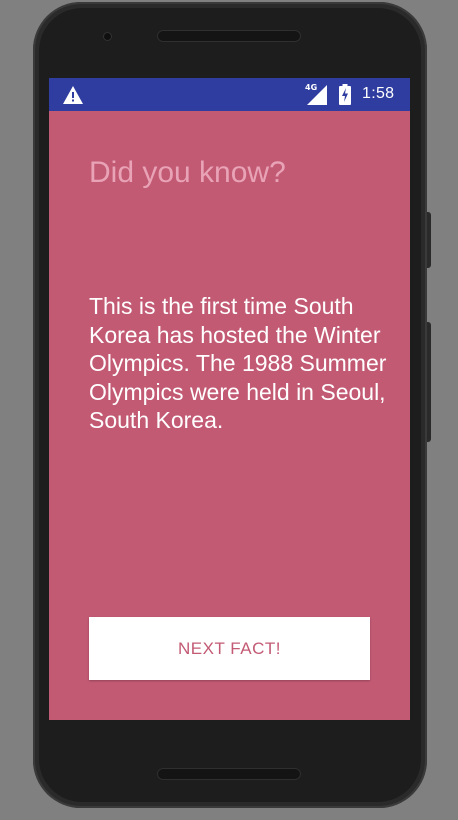 The height and width of the screenshot is (820, 458). Describe the element at coordinates (229, 774) in the screenshot. I see `bottom-speaker` at that location.